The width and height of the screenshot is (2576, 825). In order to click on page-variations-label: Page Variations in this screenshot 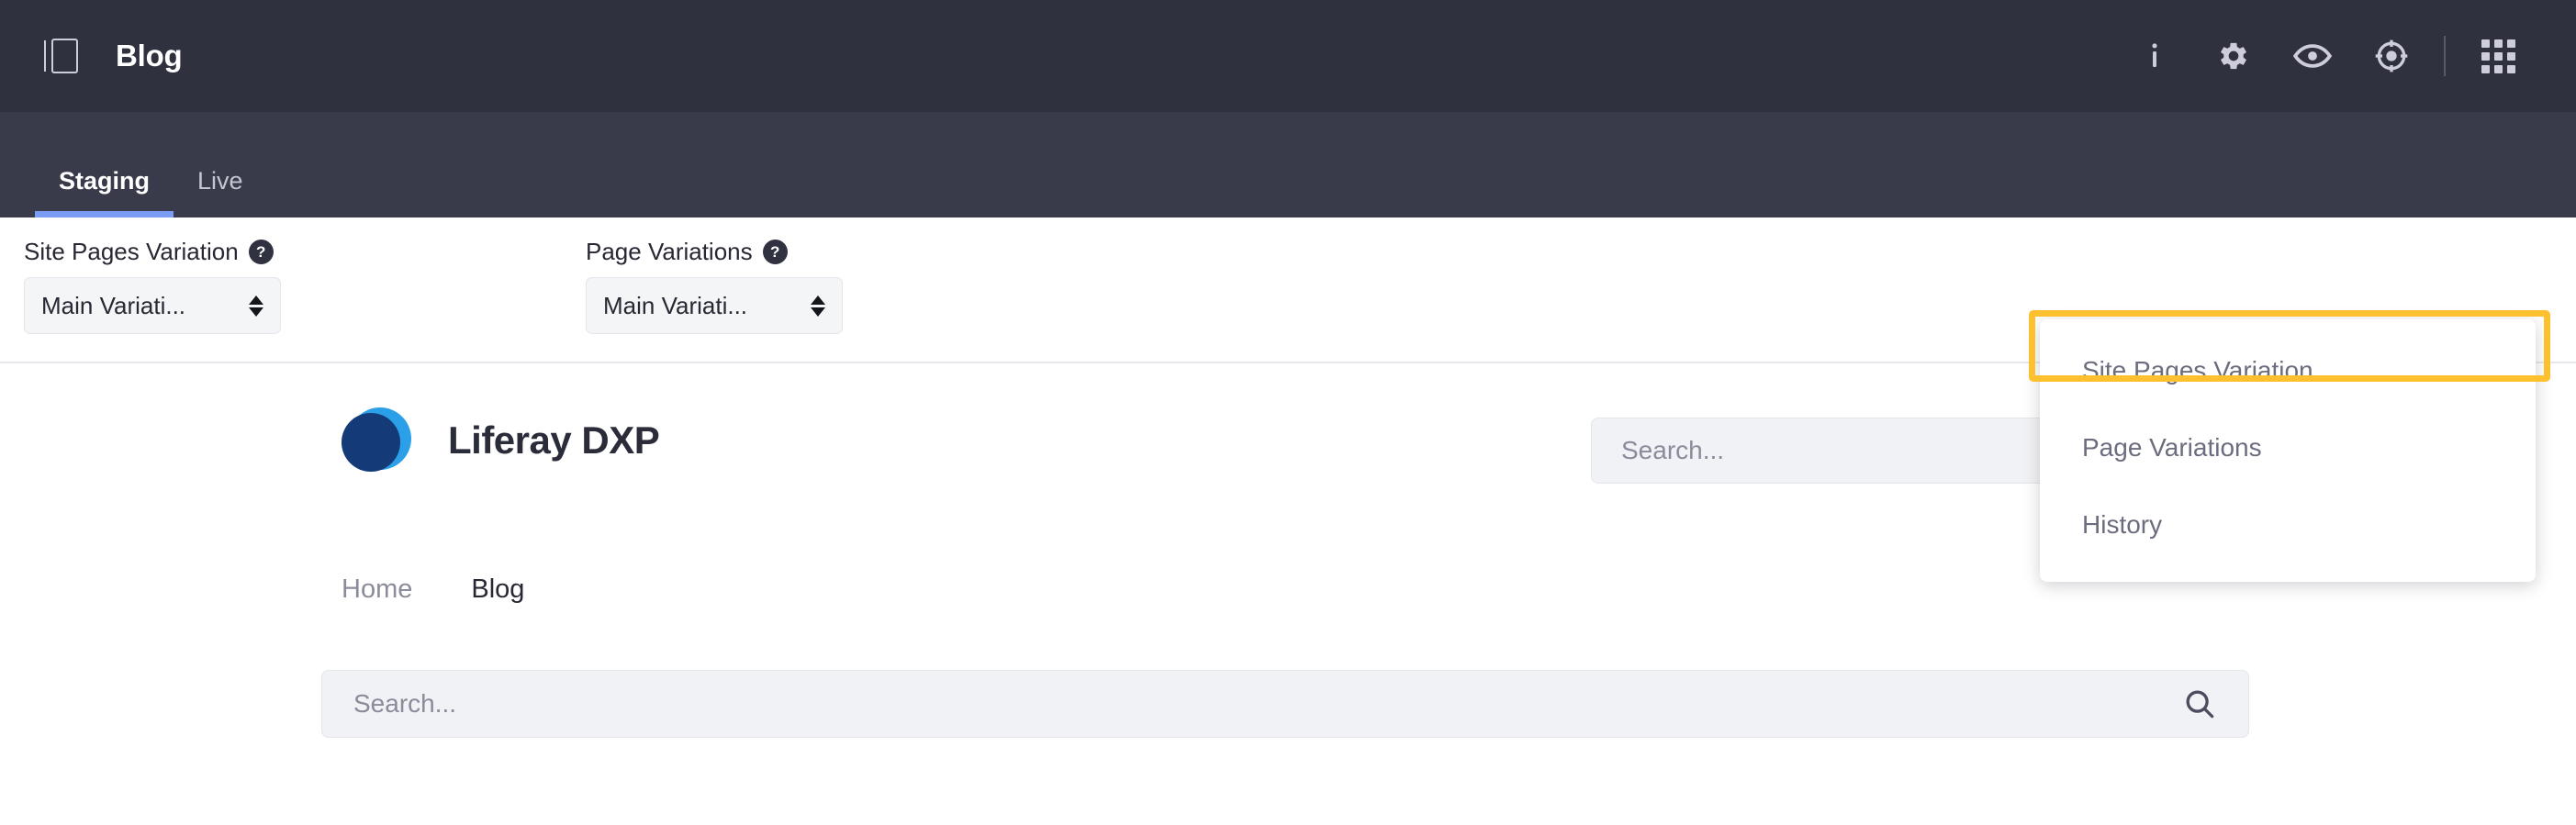, I will do `click(669, 252)`.